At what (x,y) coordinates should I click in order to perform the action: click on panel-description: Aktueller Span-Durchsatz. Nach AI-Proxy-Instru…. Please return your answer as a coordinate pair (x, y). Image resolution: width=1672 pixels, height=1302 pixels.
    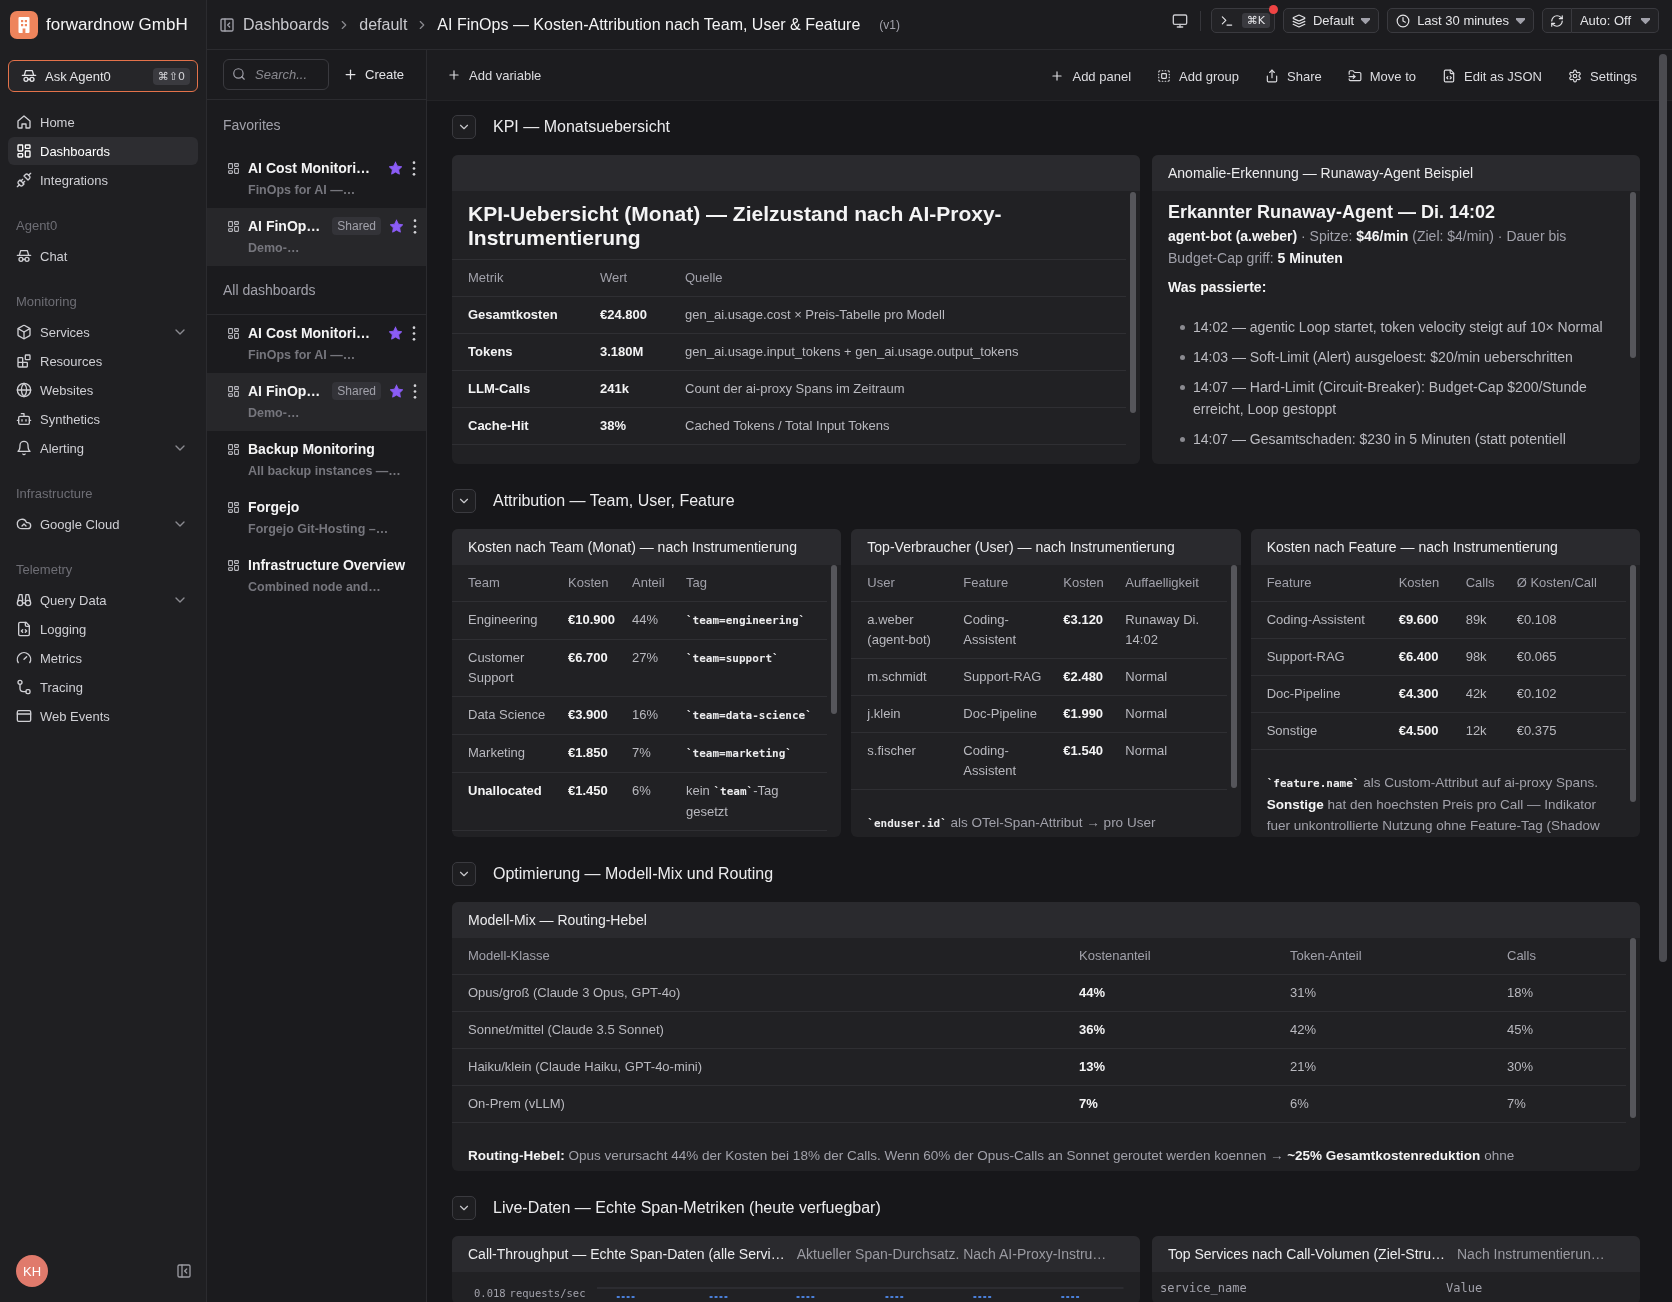
    Looking at the image, I should click on (951, 1254).